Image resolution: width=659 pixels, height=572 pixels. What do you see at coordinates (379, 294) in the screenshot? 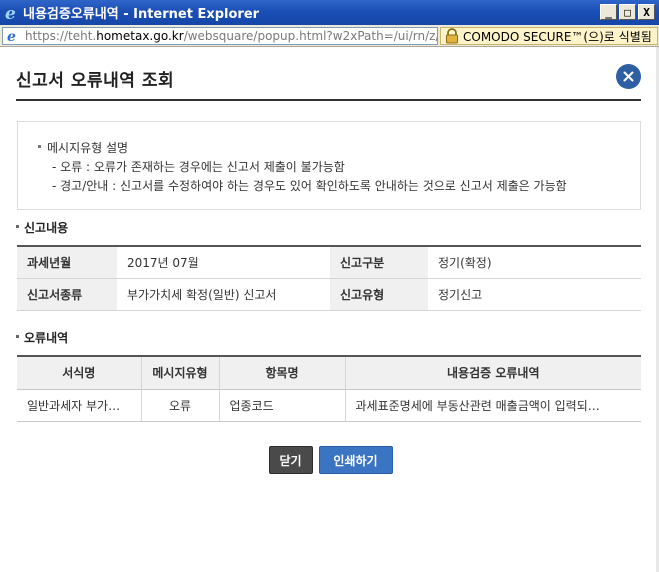
I see `label-report-type: 신고유형` at bounding box center [379, 294].